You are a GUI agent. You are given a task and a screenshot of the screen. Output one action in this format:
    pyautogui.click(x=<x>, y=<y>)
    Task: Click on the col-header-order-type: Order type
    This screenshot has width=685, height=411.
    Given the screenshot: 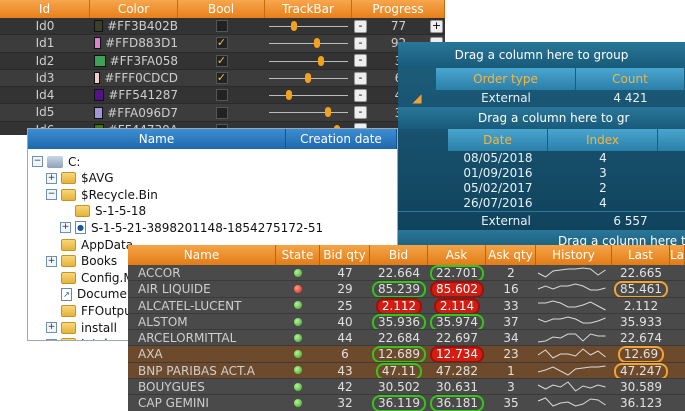 What is the action you would take?
    pyautogui.click(x=506, y=79)
    